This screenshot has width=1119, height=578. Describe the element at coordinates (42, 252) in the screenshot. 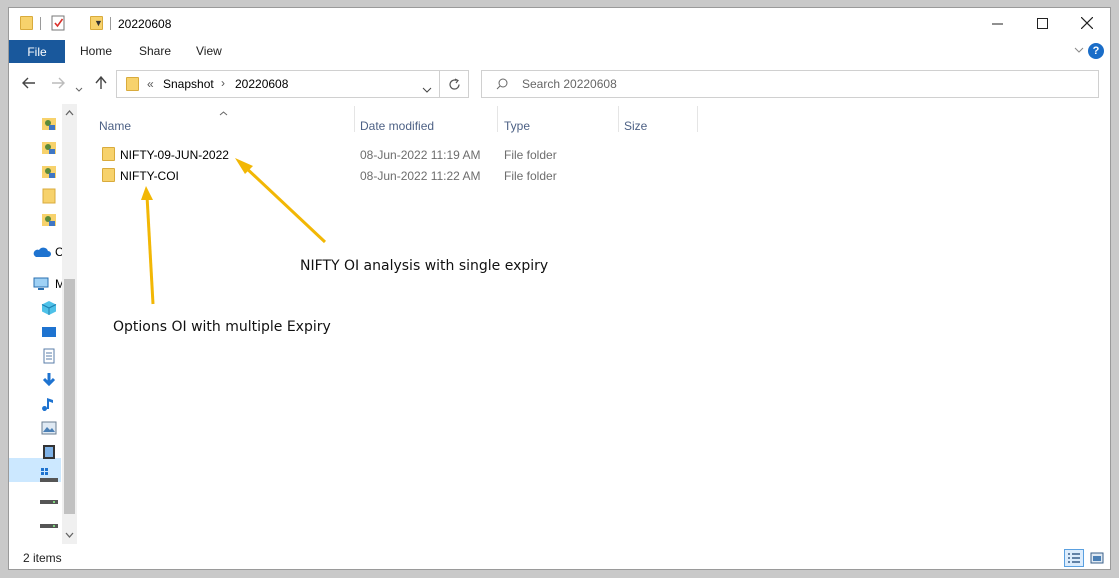

I see `onedrive-icon` at that location.